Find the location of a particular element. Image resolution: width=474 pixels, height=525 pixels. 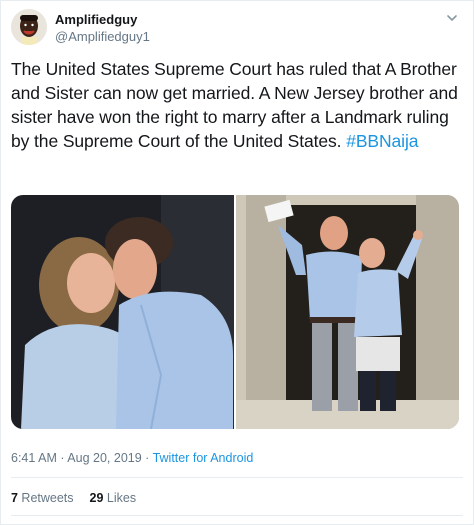

avatar is located at coordinates (29, 27).